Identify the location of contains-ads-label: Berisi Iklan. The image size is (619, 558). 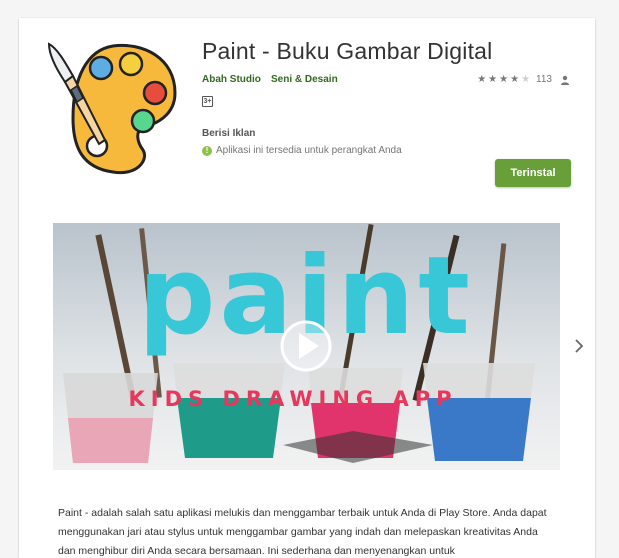
(229, 133).